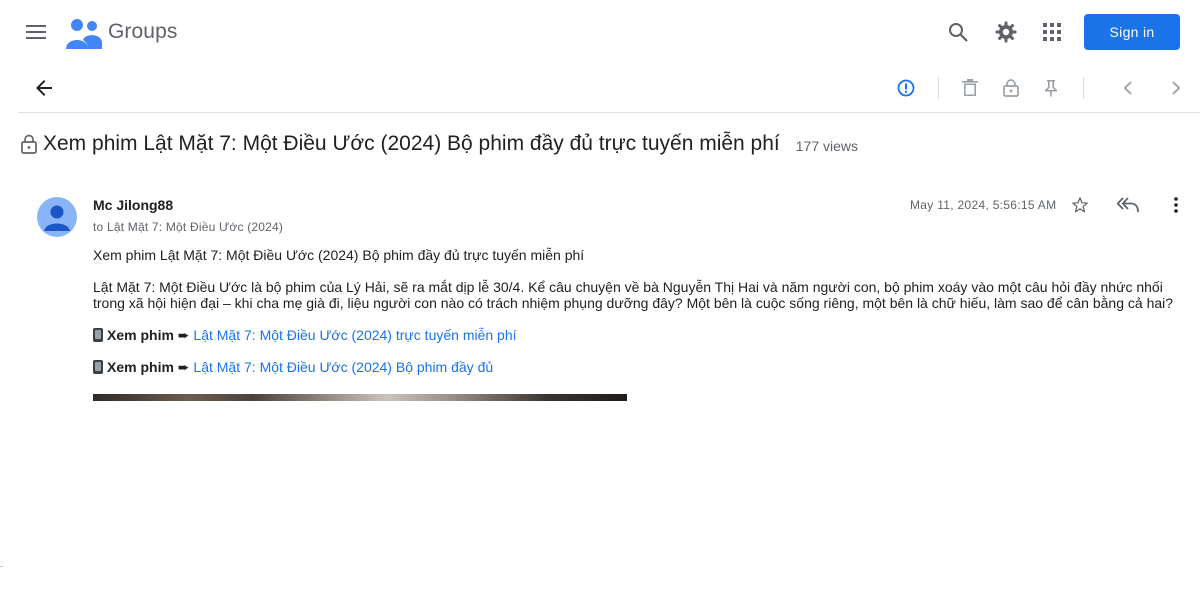 The image size is (1200, 600). Describe the element at coordinates (29, 144) in the screenshot. I see `title-lock-icon` at that location.